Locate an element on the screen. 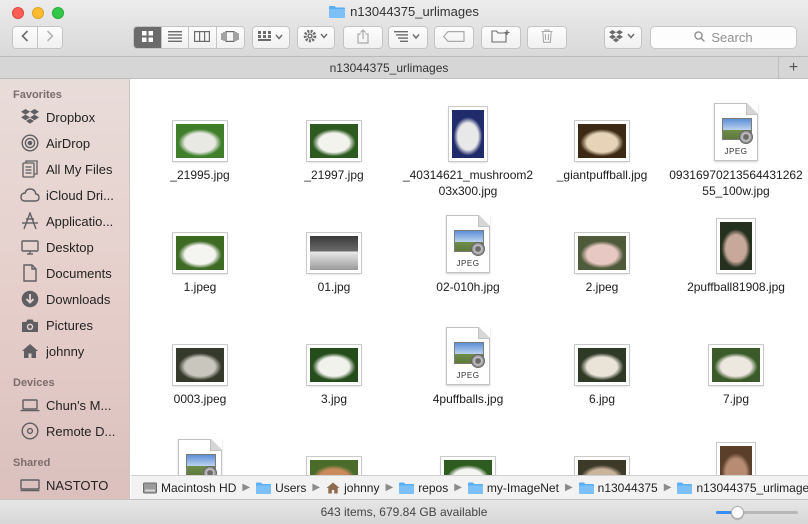 The image size is (808, 524). file-name: 01.jpg is located at coordinates (334, 287).